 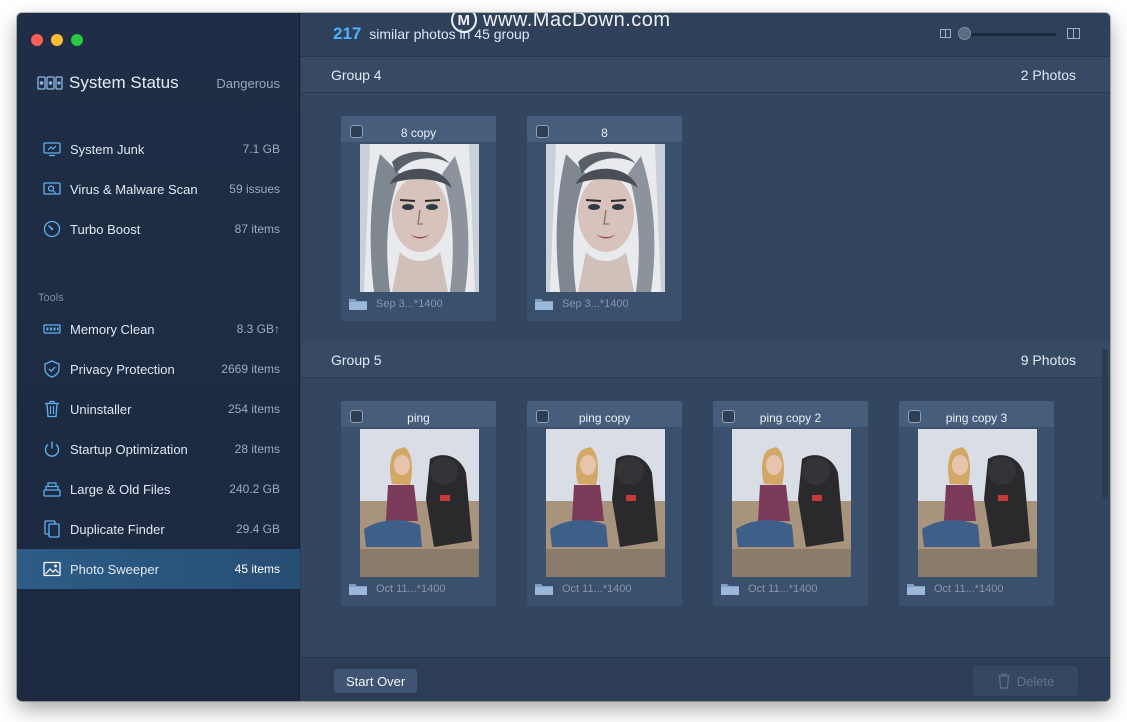 What do you see at coordinates (464, 23) in the screenshot?
I see `watermark-logo: M` at bounding box center [464, 23].